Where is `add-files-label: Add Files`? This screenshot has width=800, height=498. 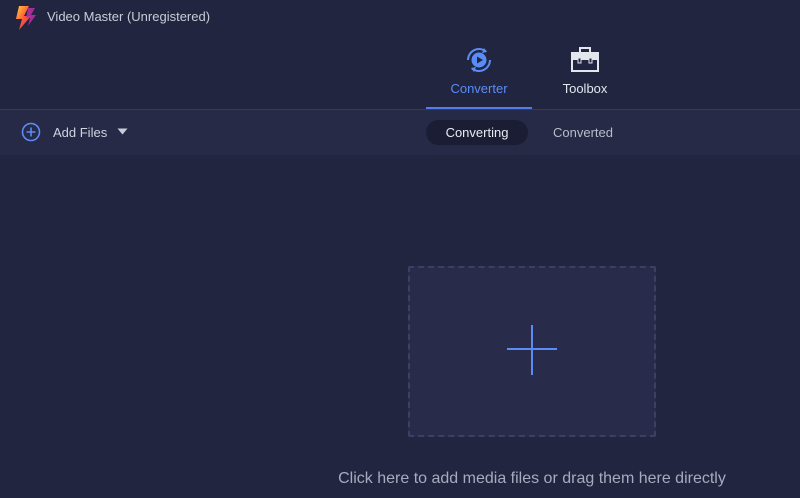
add-files-label: Add Files is located at coordinates (80, 132).